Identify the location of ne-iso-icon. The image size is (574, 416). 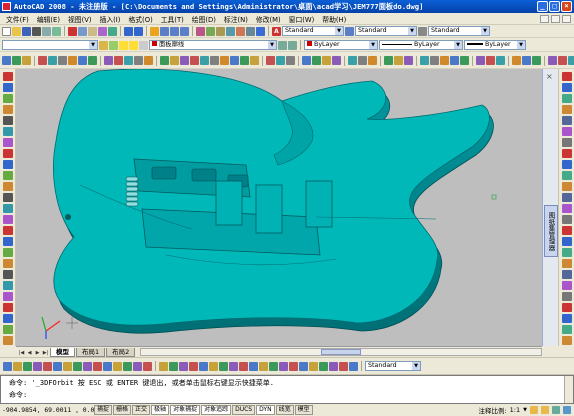
(244, 60).